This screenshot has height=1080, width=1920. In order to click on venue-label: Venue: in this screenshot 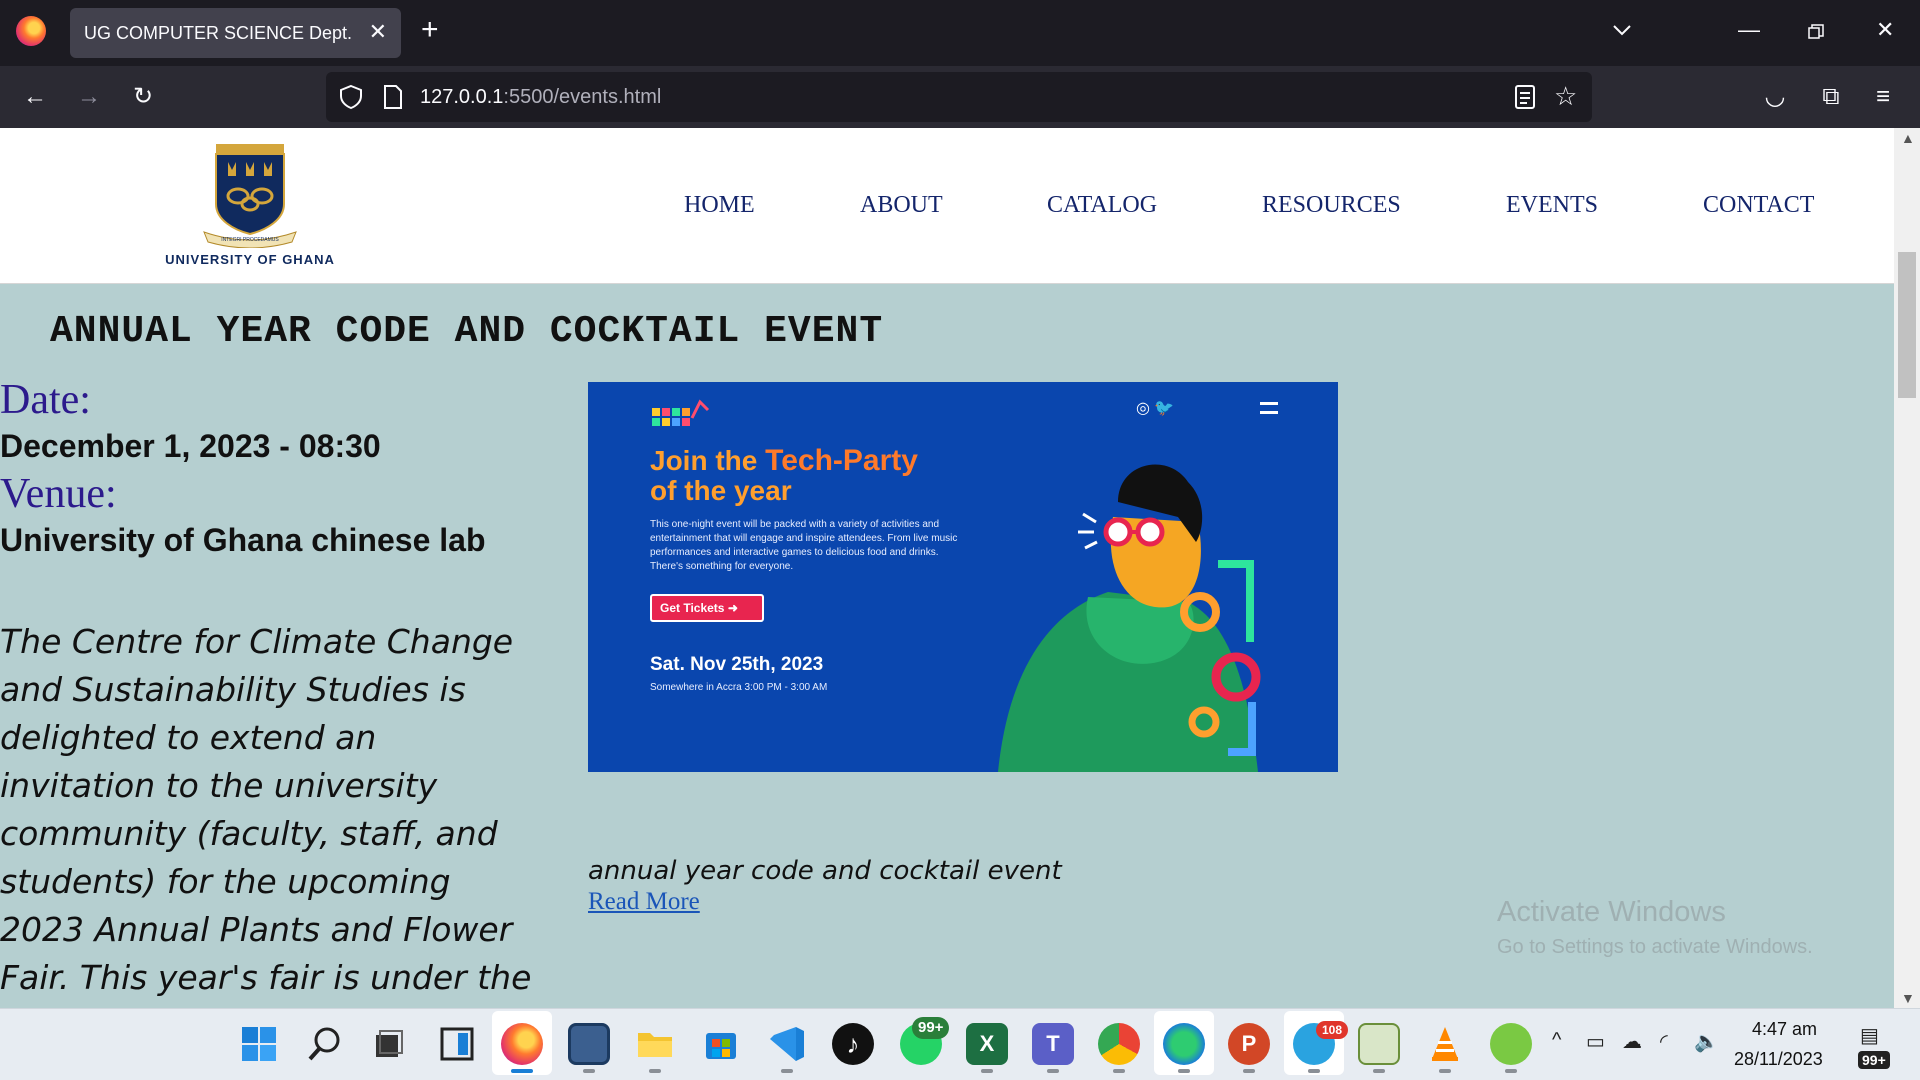, I will do `click(58, 494)`.